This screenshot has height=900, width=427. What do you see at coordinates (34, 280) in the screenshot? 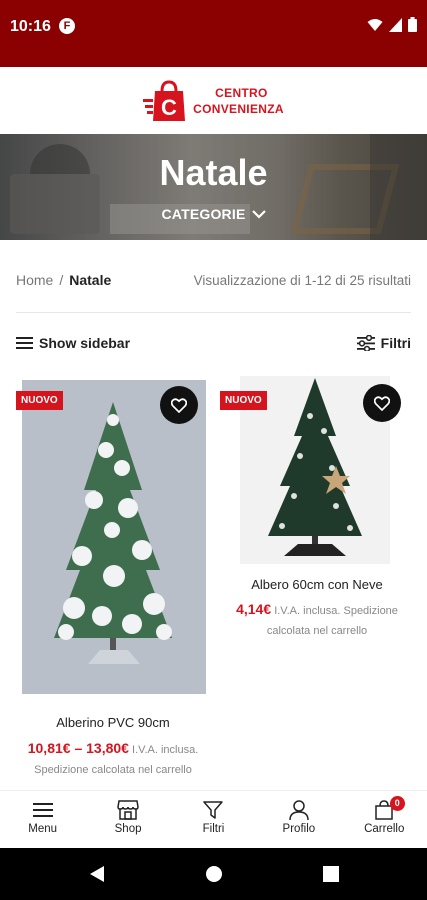
I see `breadcrumb-home-link: Home` at bounding box center [34, 280].